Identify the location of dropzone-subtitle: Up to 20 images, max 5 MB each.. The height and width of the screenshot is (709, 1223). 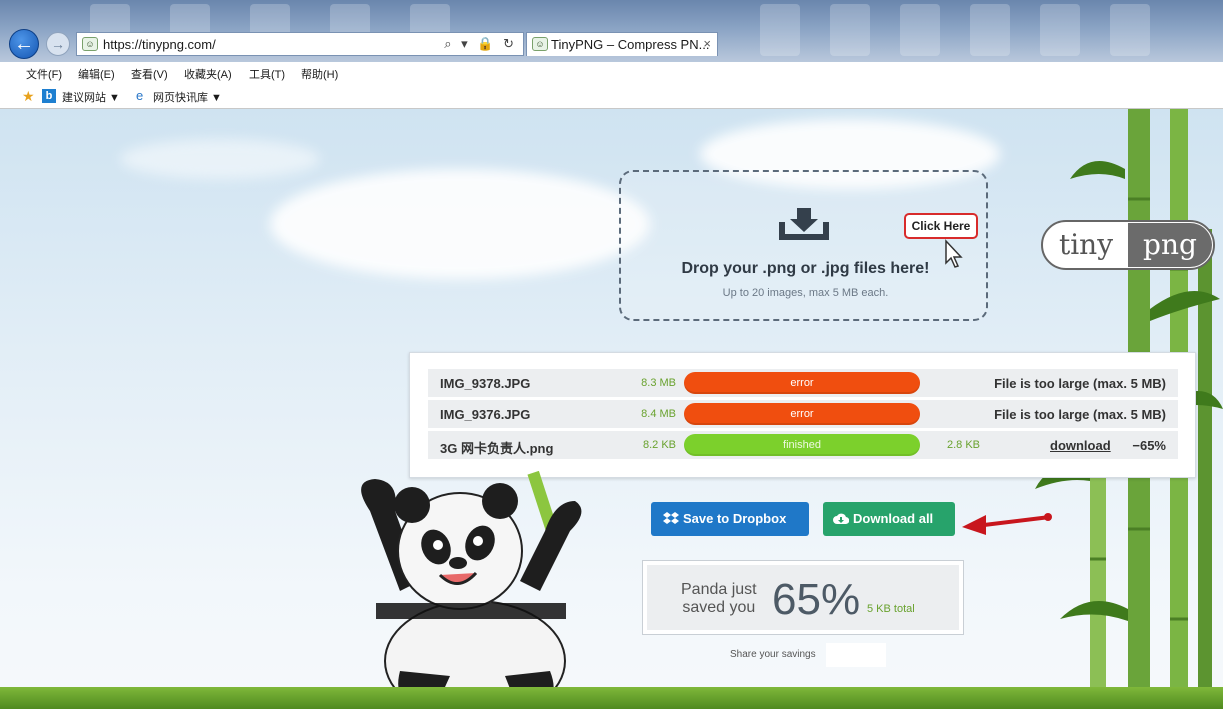
(805, 293).